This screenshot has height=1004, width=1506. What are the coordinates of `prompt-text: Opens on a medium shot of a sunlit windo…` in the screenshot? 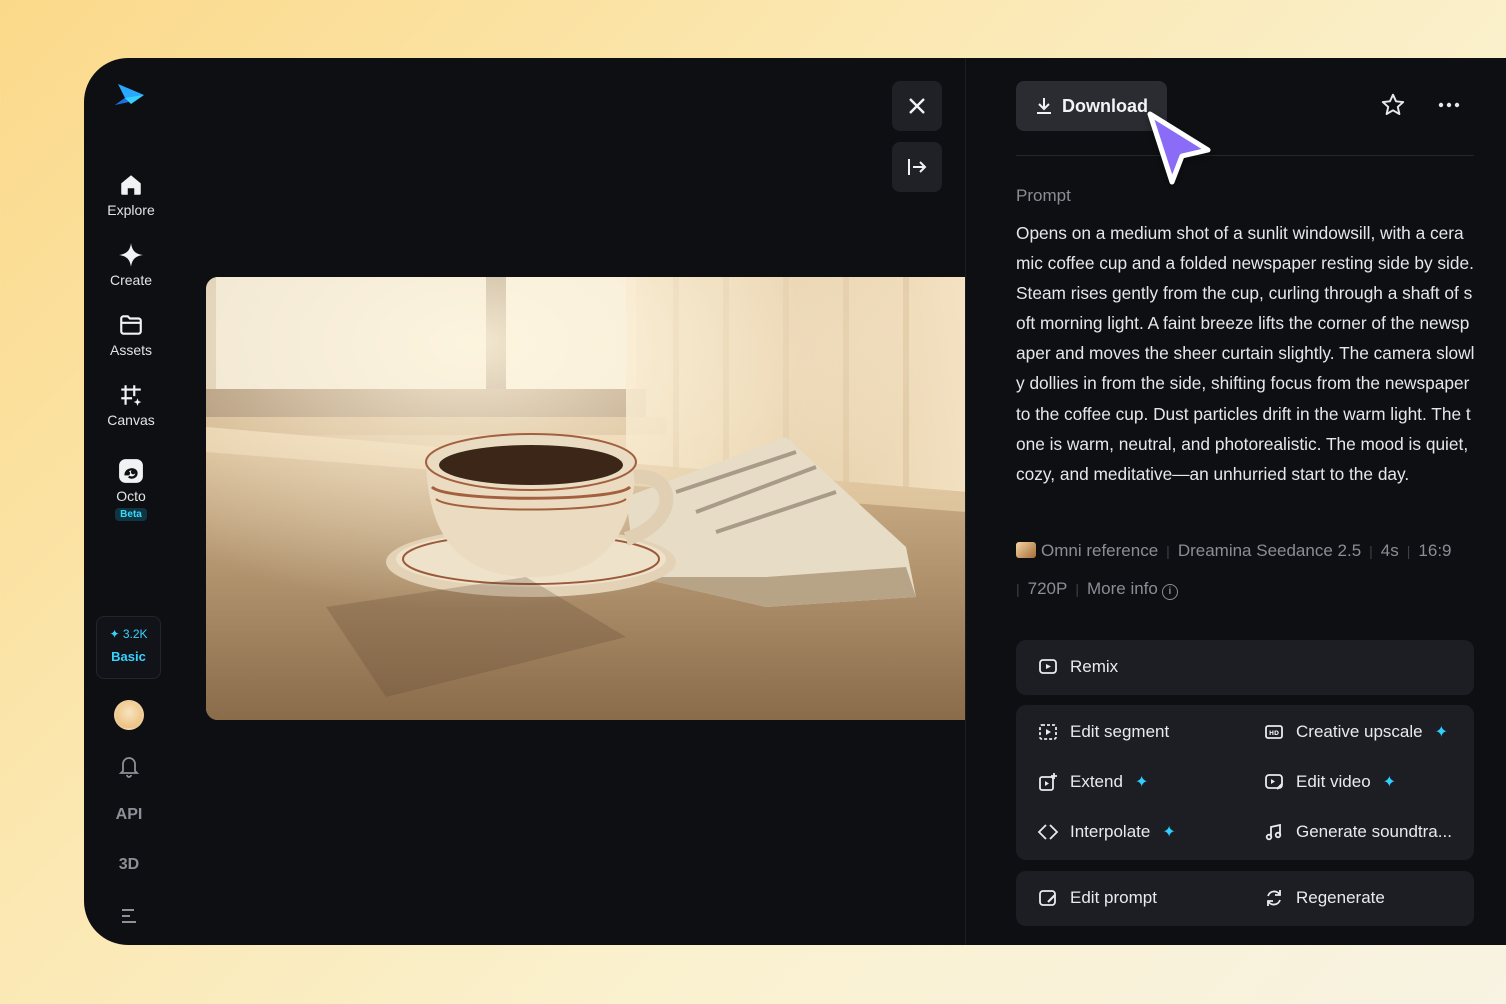 It's located at (1245, 353).